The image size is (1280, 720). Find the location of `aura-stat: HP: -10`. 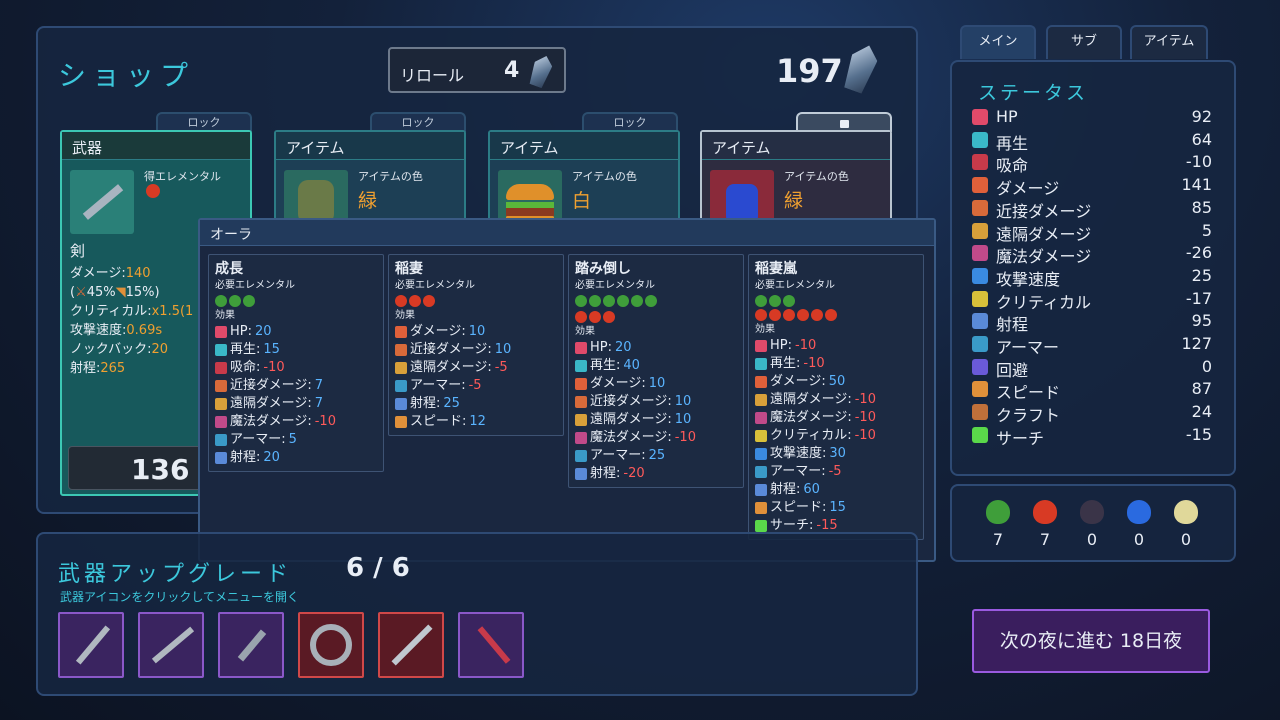

aura-stat: HP: -10 is located at coordinates (836, 346).